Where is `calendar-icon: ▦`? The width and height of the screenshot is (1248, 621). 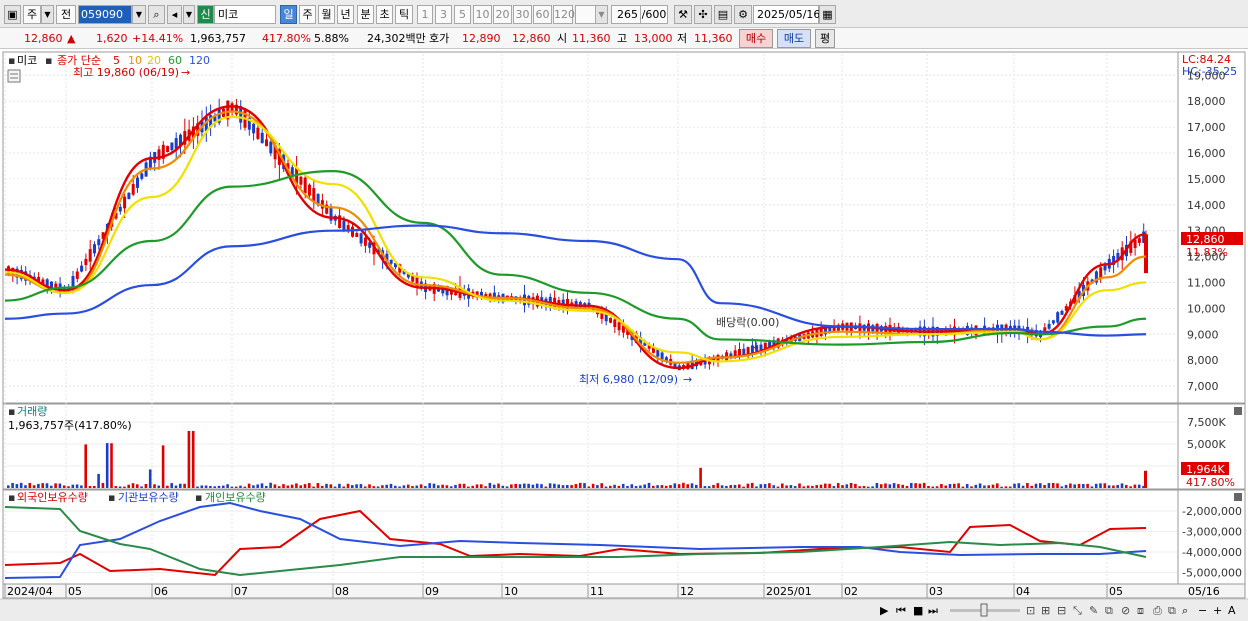 calendar-icon: ▦ is located at coordinates (827, 14).